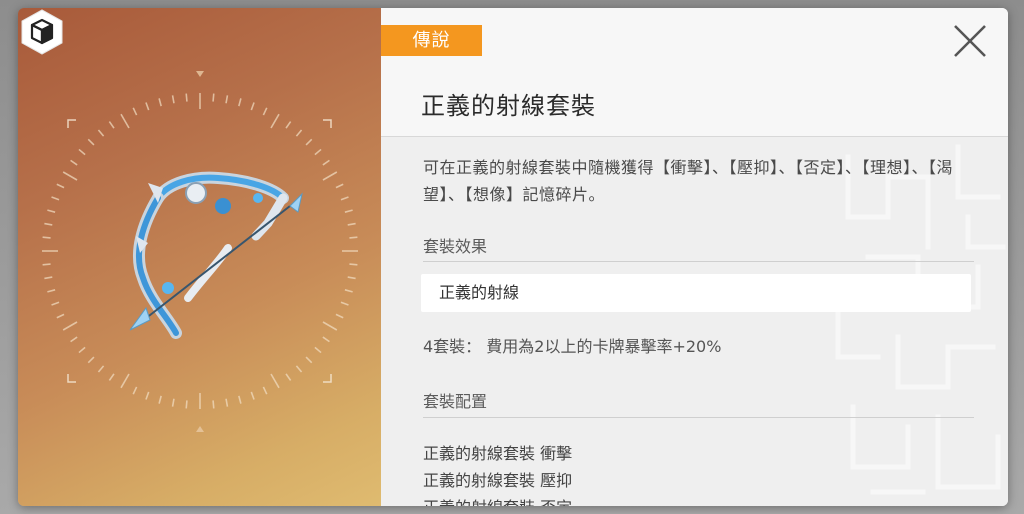 This screenshot has height=514, width=1024. What do you see at coordinates (216, 255) in the screenshot?
I see `bow-icon` at bounding box center [216, 255].